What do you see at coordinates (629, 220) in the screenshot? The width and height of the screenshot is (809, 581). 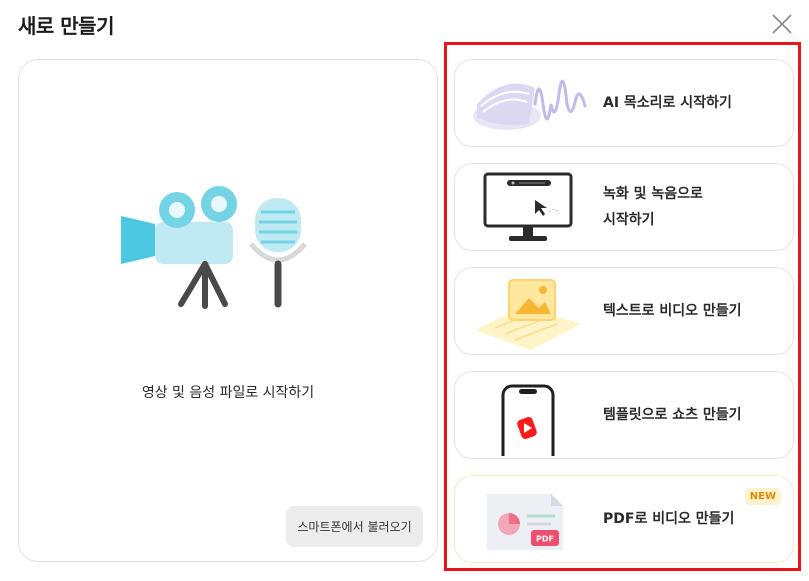 I see `option-label-line2: 시작하기` at bounding box center [629, 220].